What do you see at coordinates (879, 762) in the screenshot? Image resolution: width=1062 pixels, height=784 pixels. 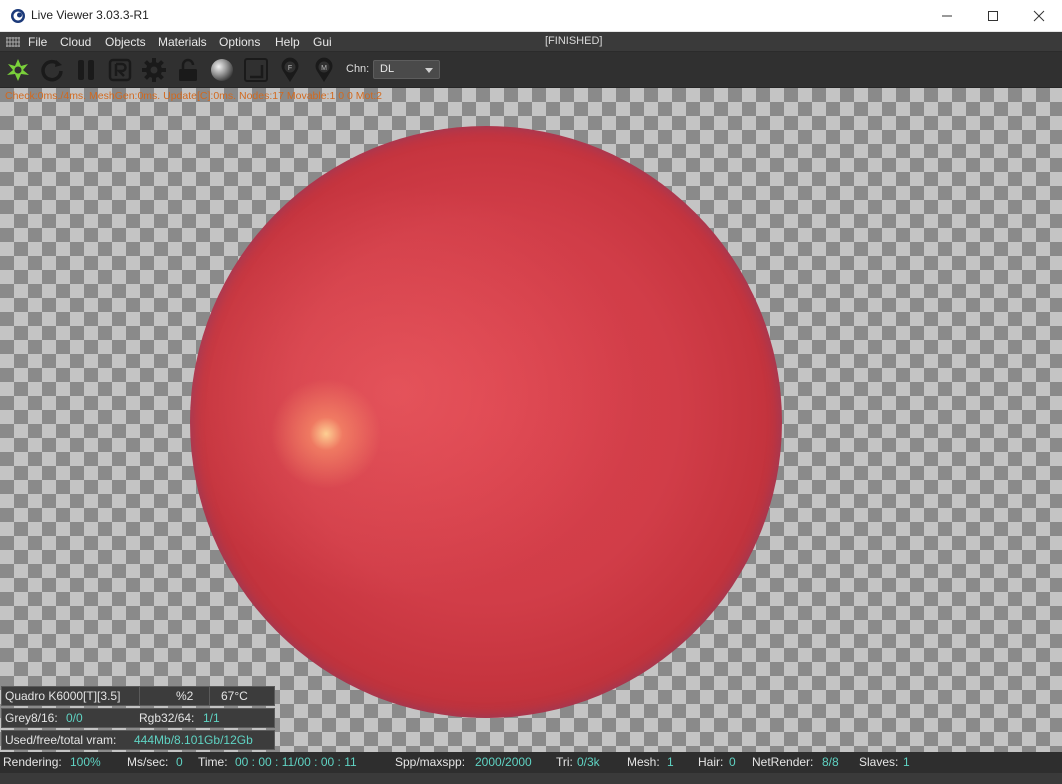 I see `slaves-label: Slaves:` at bounding box center [879, 762].